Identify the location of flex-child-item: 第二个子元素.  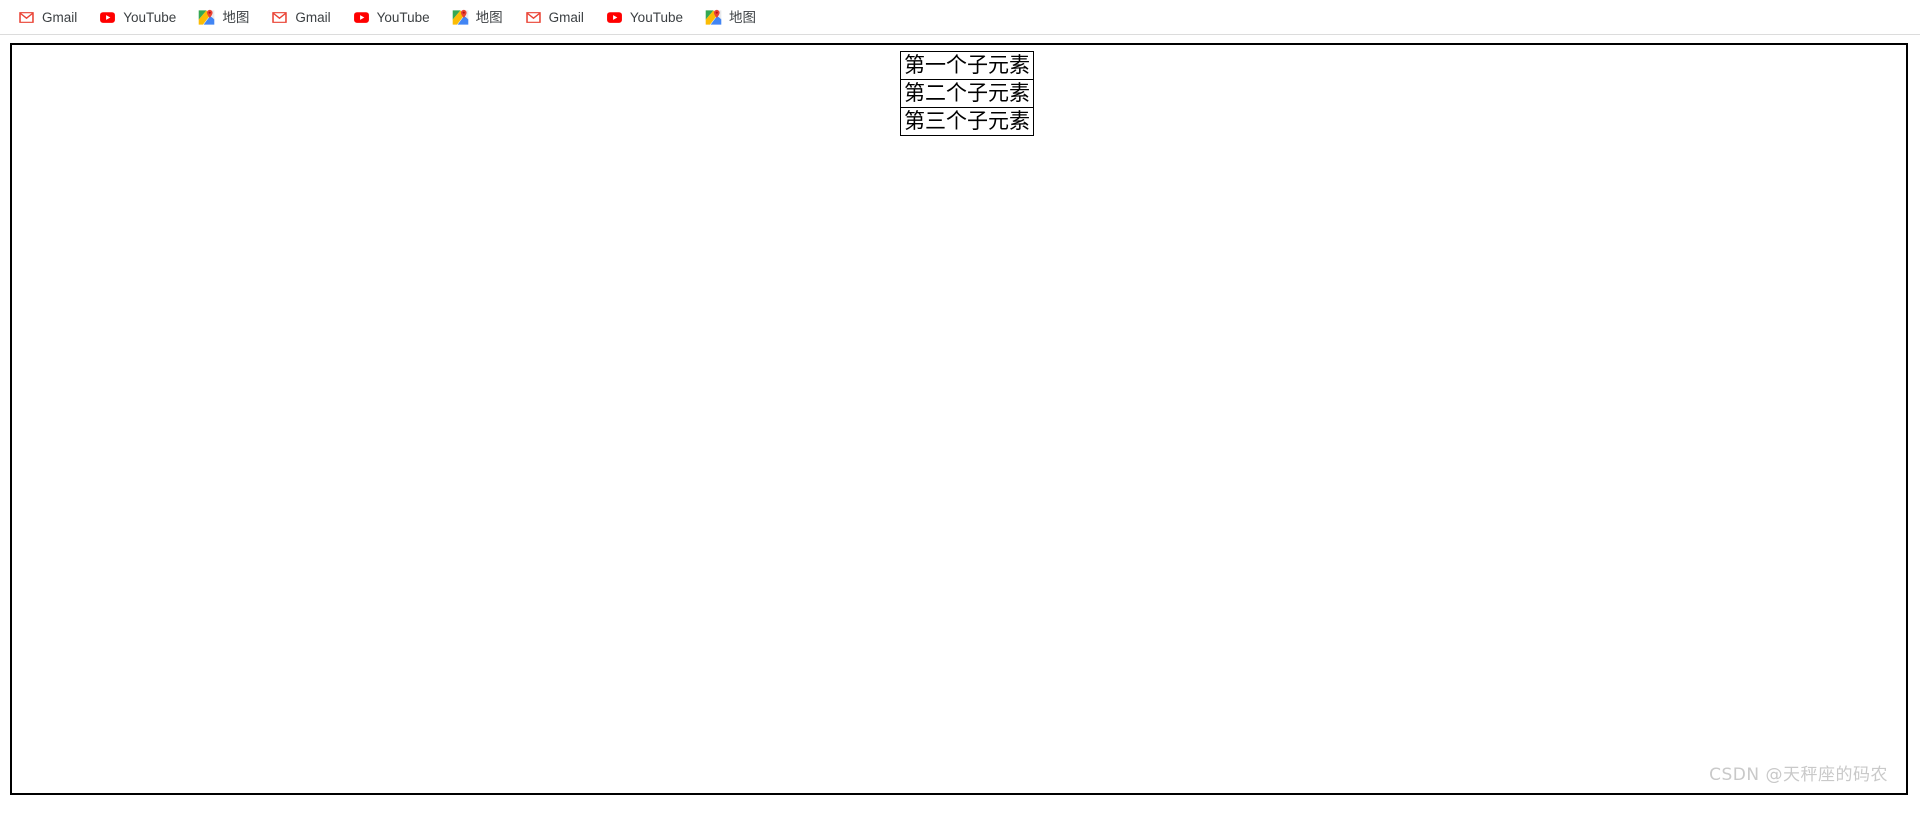
(967, 93).